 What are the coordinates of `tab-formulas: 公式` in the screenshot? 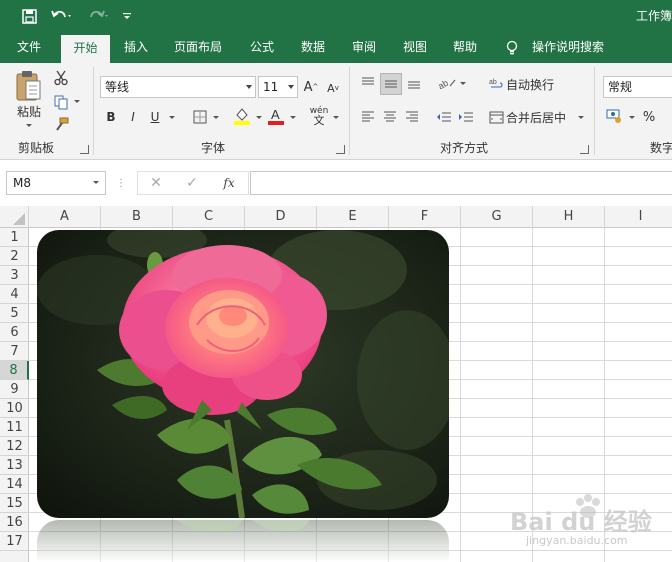 It's located at (262, 48).